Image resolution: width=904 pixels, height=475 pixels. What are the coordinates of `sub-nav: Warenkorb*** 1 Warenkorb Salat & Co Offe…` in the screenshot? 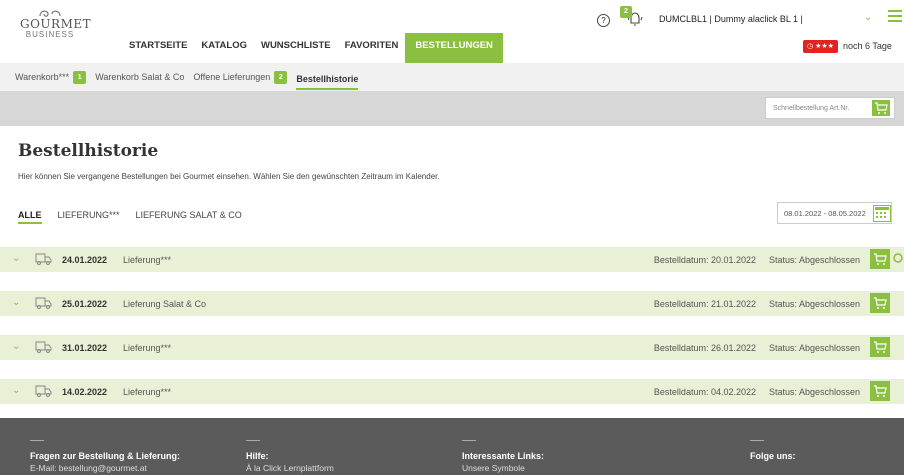 It's located at (452, 77).